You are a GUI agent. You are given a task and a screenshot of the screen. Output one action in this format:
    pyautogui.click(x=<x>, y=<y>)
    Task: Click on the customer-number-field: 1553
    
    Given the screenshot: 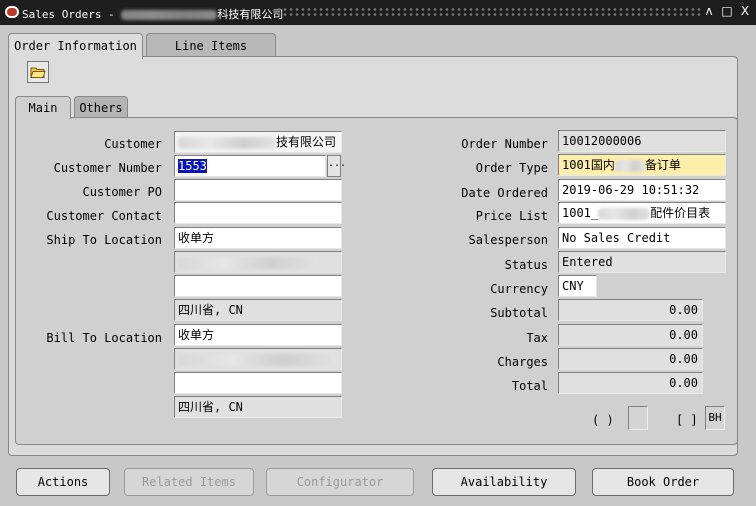 What is the action you would take?
    pyautogui.click(x=250, y=166)
    